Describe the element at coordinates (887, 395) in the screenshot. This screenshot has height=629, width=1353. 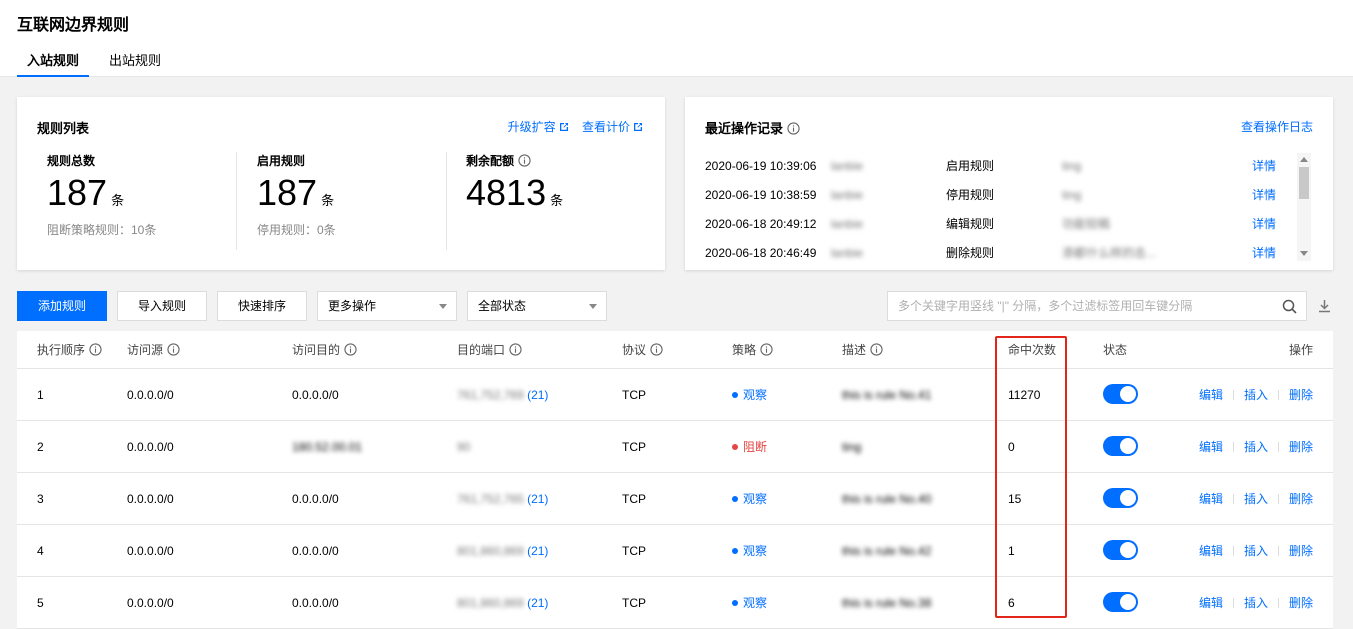
I see `cell-desc: this is rule No.41` at that location.